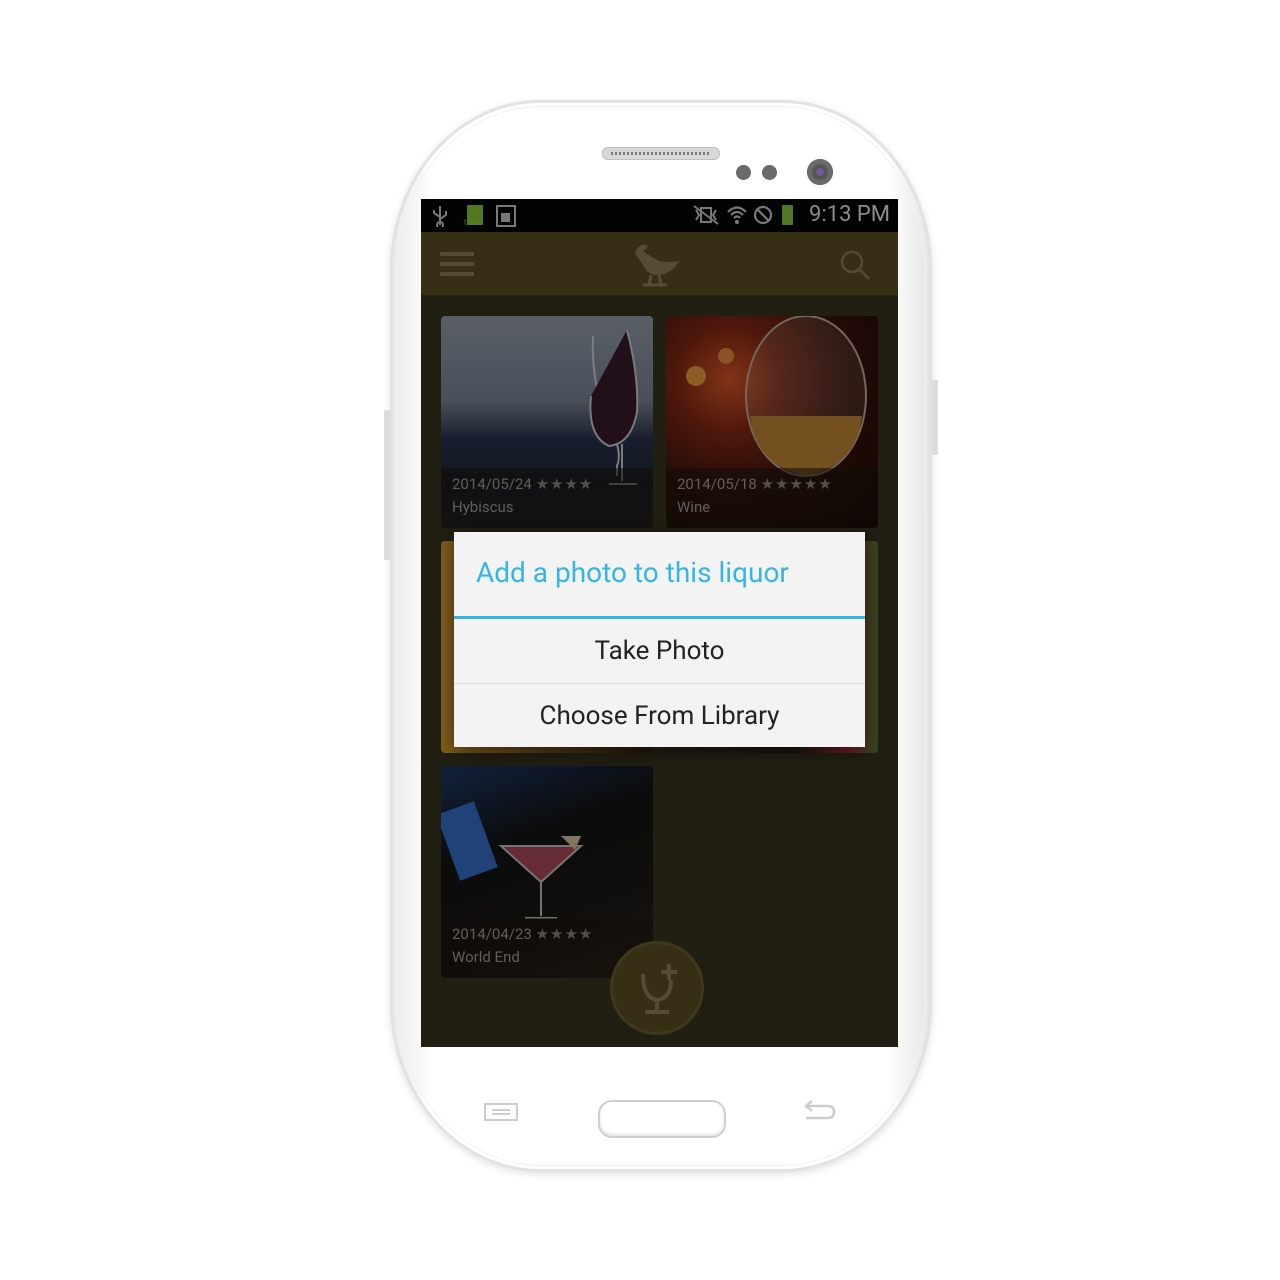  Describe the element at coordinates (387, 485) in the screenshot. I see `volume-button` at that location.